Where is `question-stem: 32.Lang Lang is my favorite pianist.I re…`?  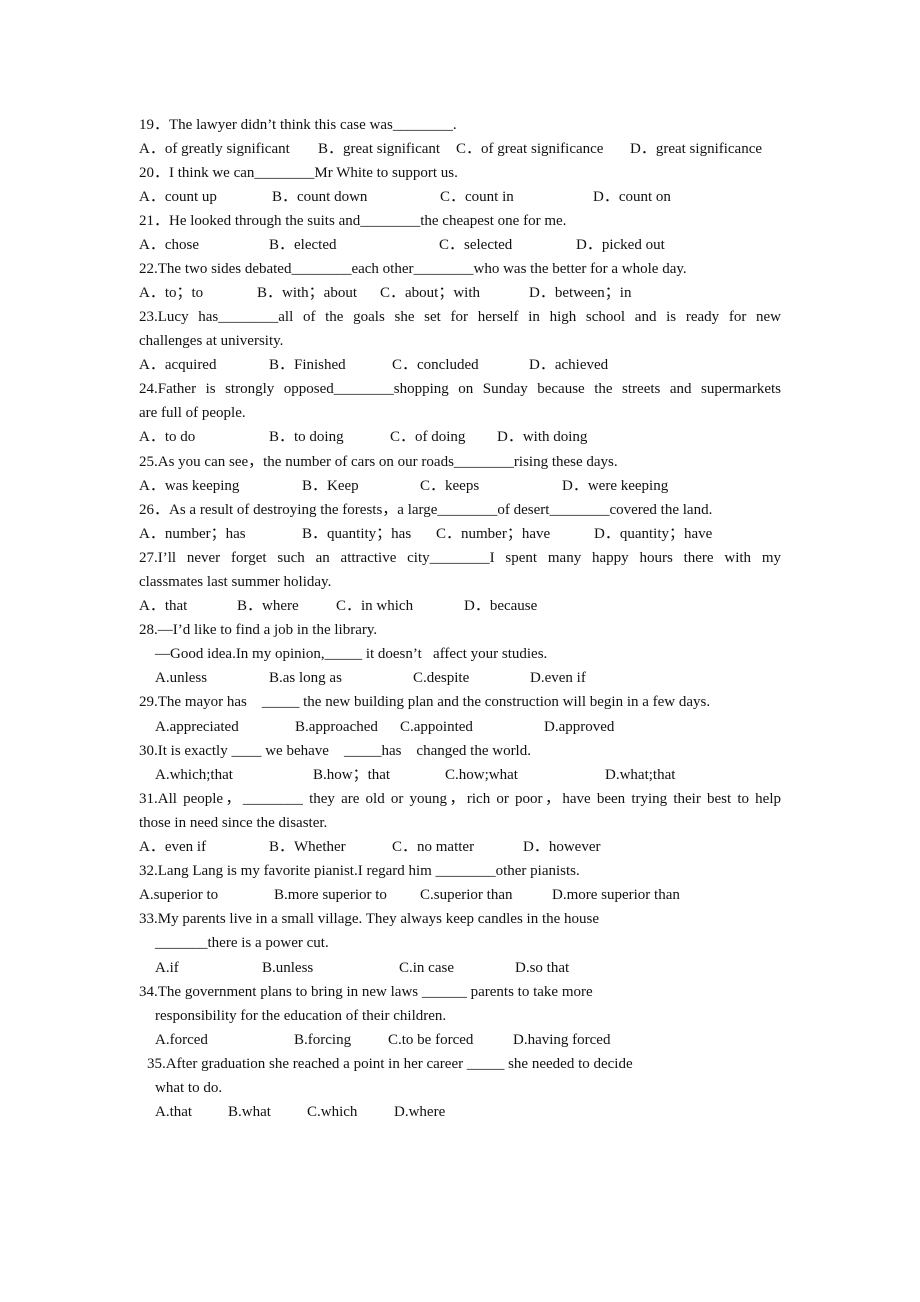 question-stem: 32.Lang Lang is my favorite pianist.I re… is located at coordinates (359, 871).